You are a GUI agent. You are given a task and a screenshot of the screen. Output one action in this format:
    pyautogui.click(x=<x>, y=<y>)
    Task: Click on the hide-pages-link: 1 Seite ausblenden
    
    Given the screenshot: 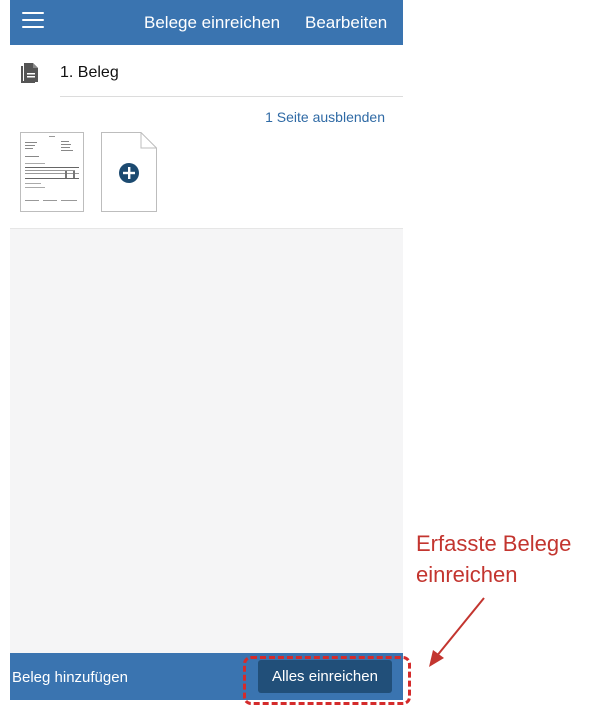 What is the action you would take?
    pyautogui.click(x=325, y=117)
    